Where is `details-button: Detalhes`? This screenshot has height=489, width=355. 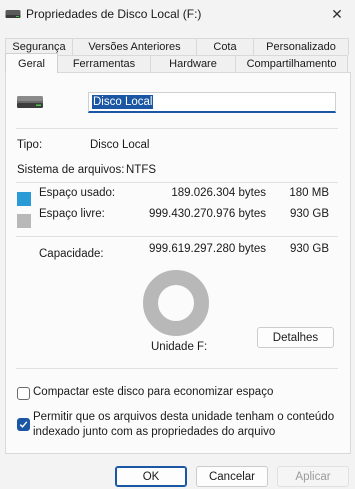
details-button: Detalhes is located at coordinates (295, 337).